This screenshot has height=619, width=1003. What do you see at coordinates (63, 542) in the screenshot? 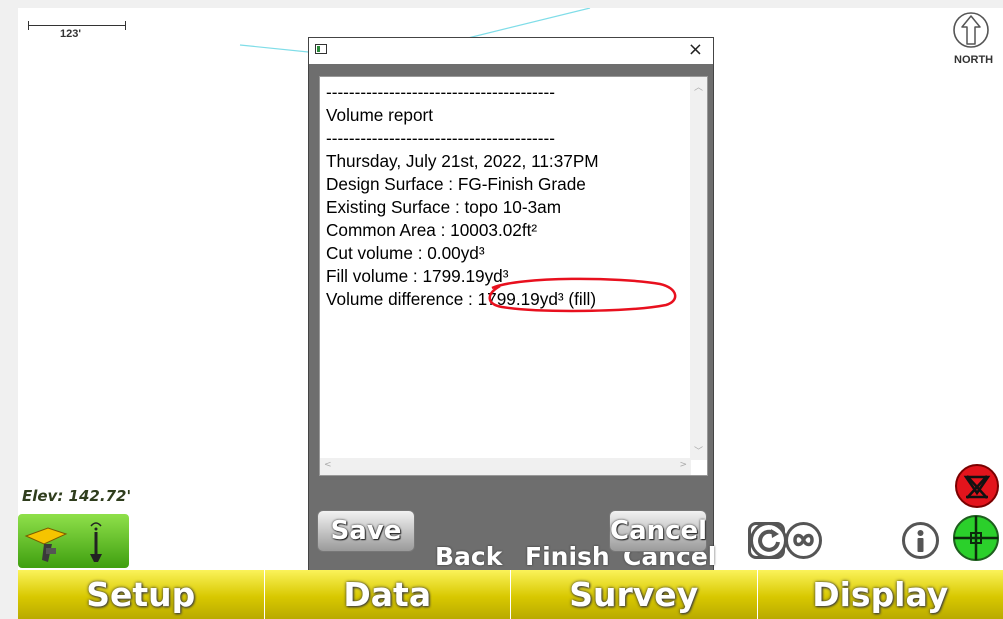
I see `gps-rover-icon` at bounding box center [63, 542].